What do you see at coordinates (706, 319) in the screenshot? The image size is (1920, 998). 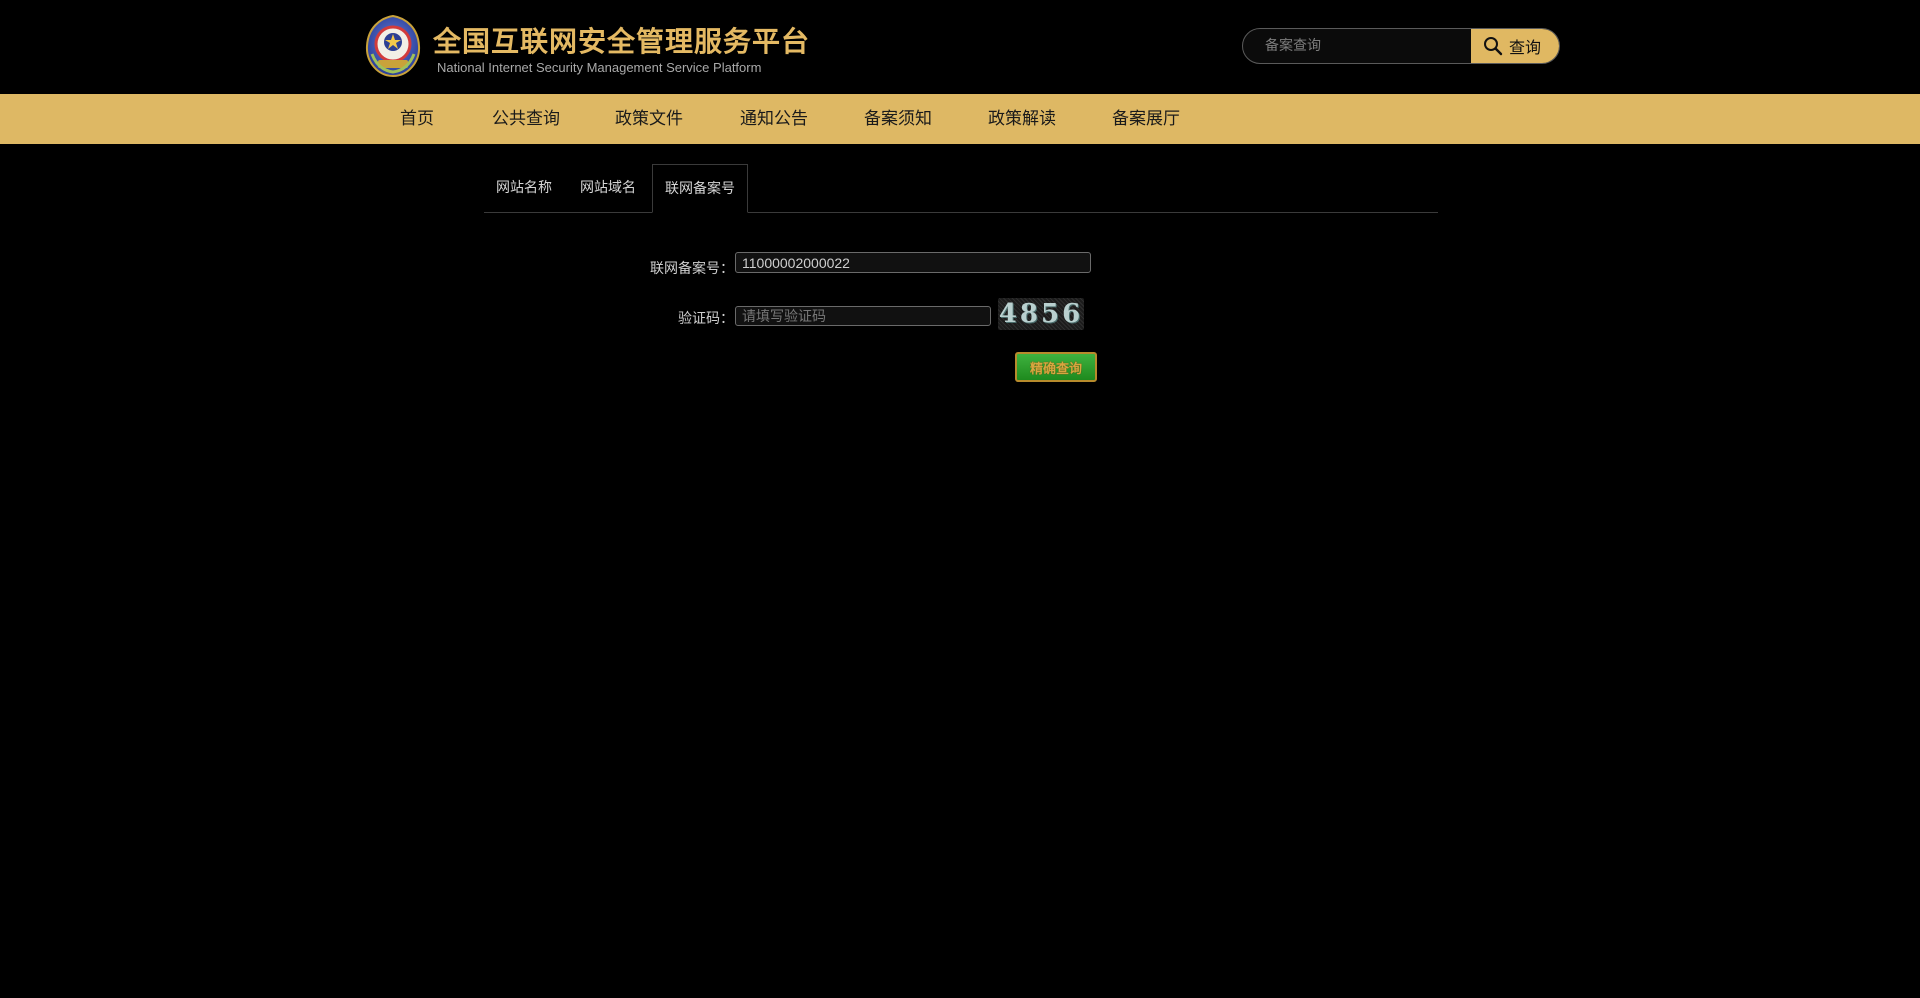 I see `captcha-label: 验证码：` at bounding box center [706, 319].